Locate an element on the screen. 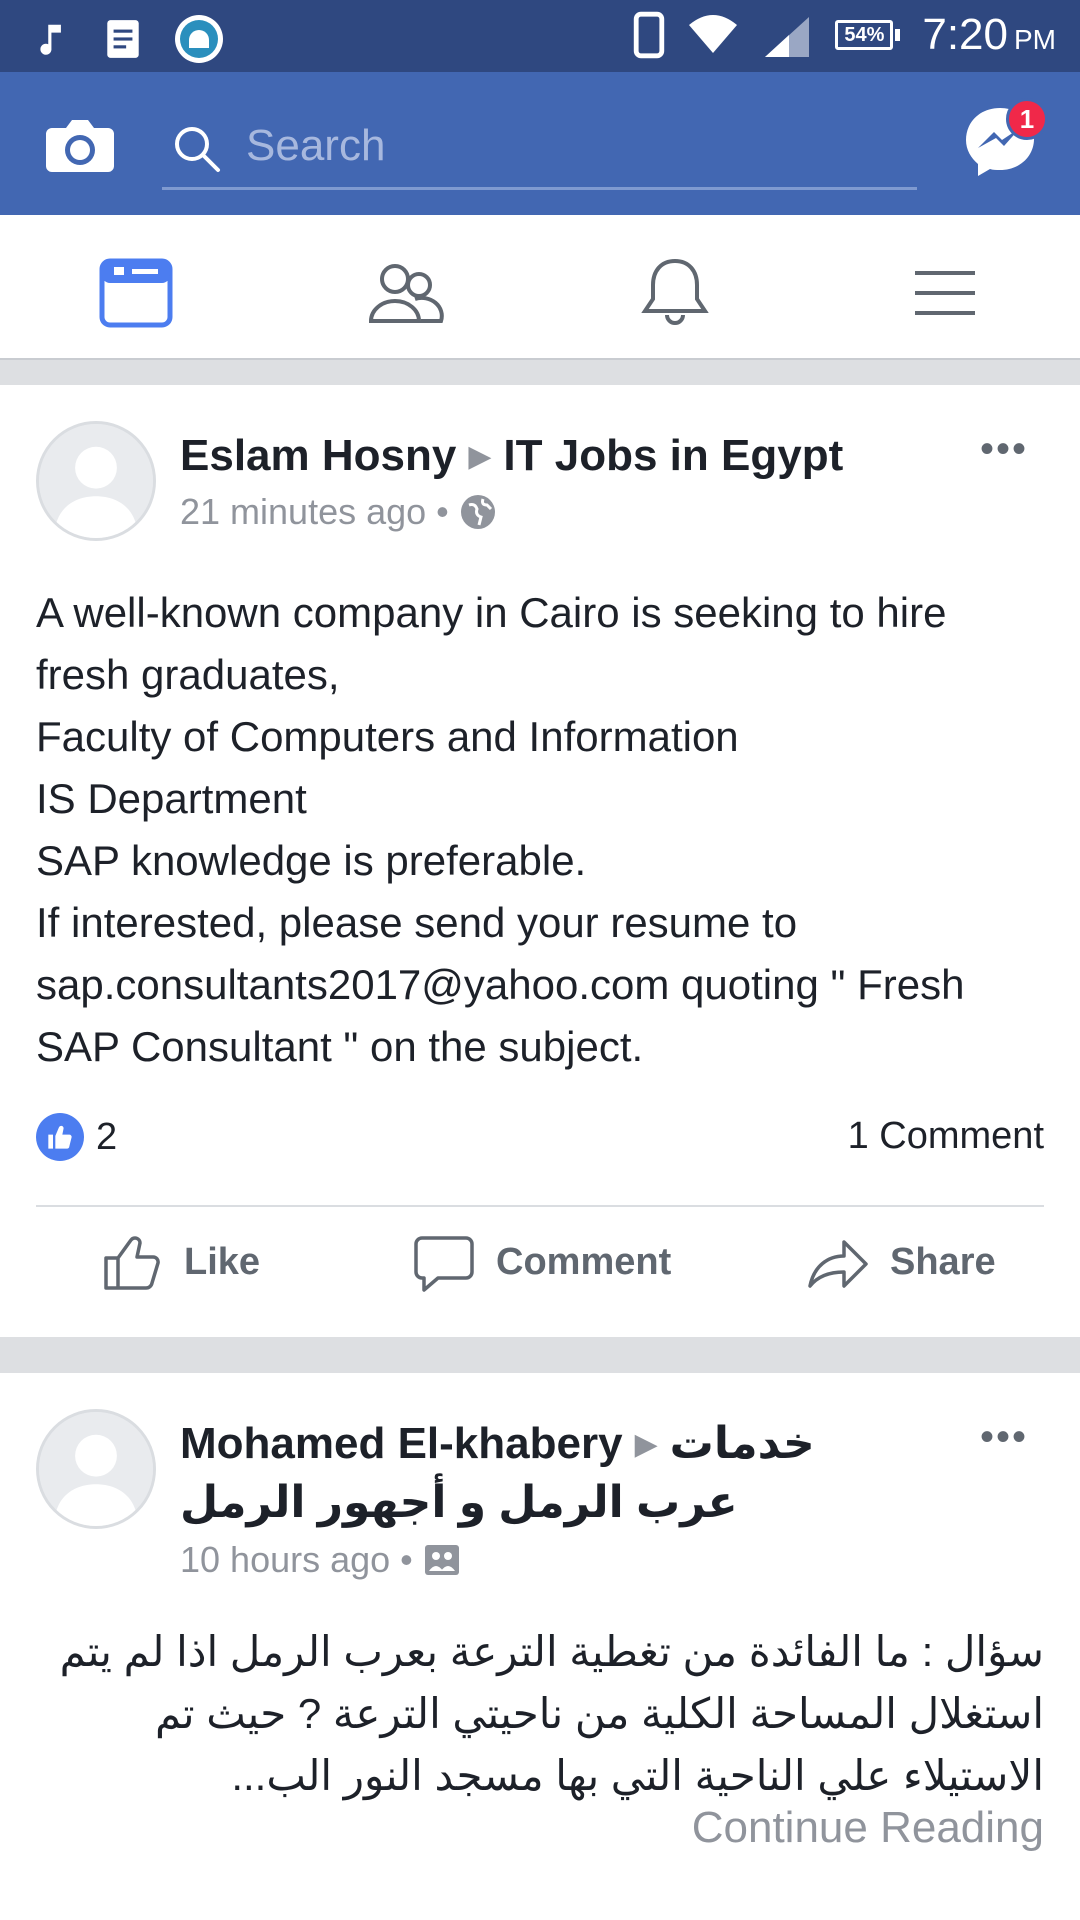 This screenshot has height=1920, width=1080. group-icon is located at coordinates (441, 1560).